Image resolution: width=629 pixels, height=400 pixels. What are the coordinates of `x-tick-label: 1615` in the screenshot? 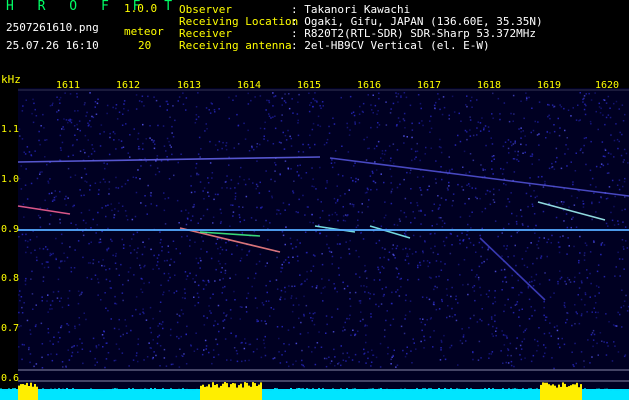 It's located at (309, 85).